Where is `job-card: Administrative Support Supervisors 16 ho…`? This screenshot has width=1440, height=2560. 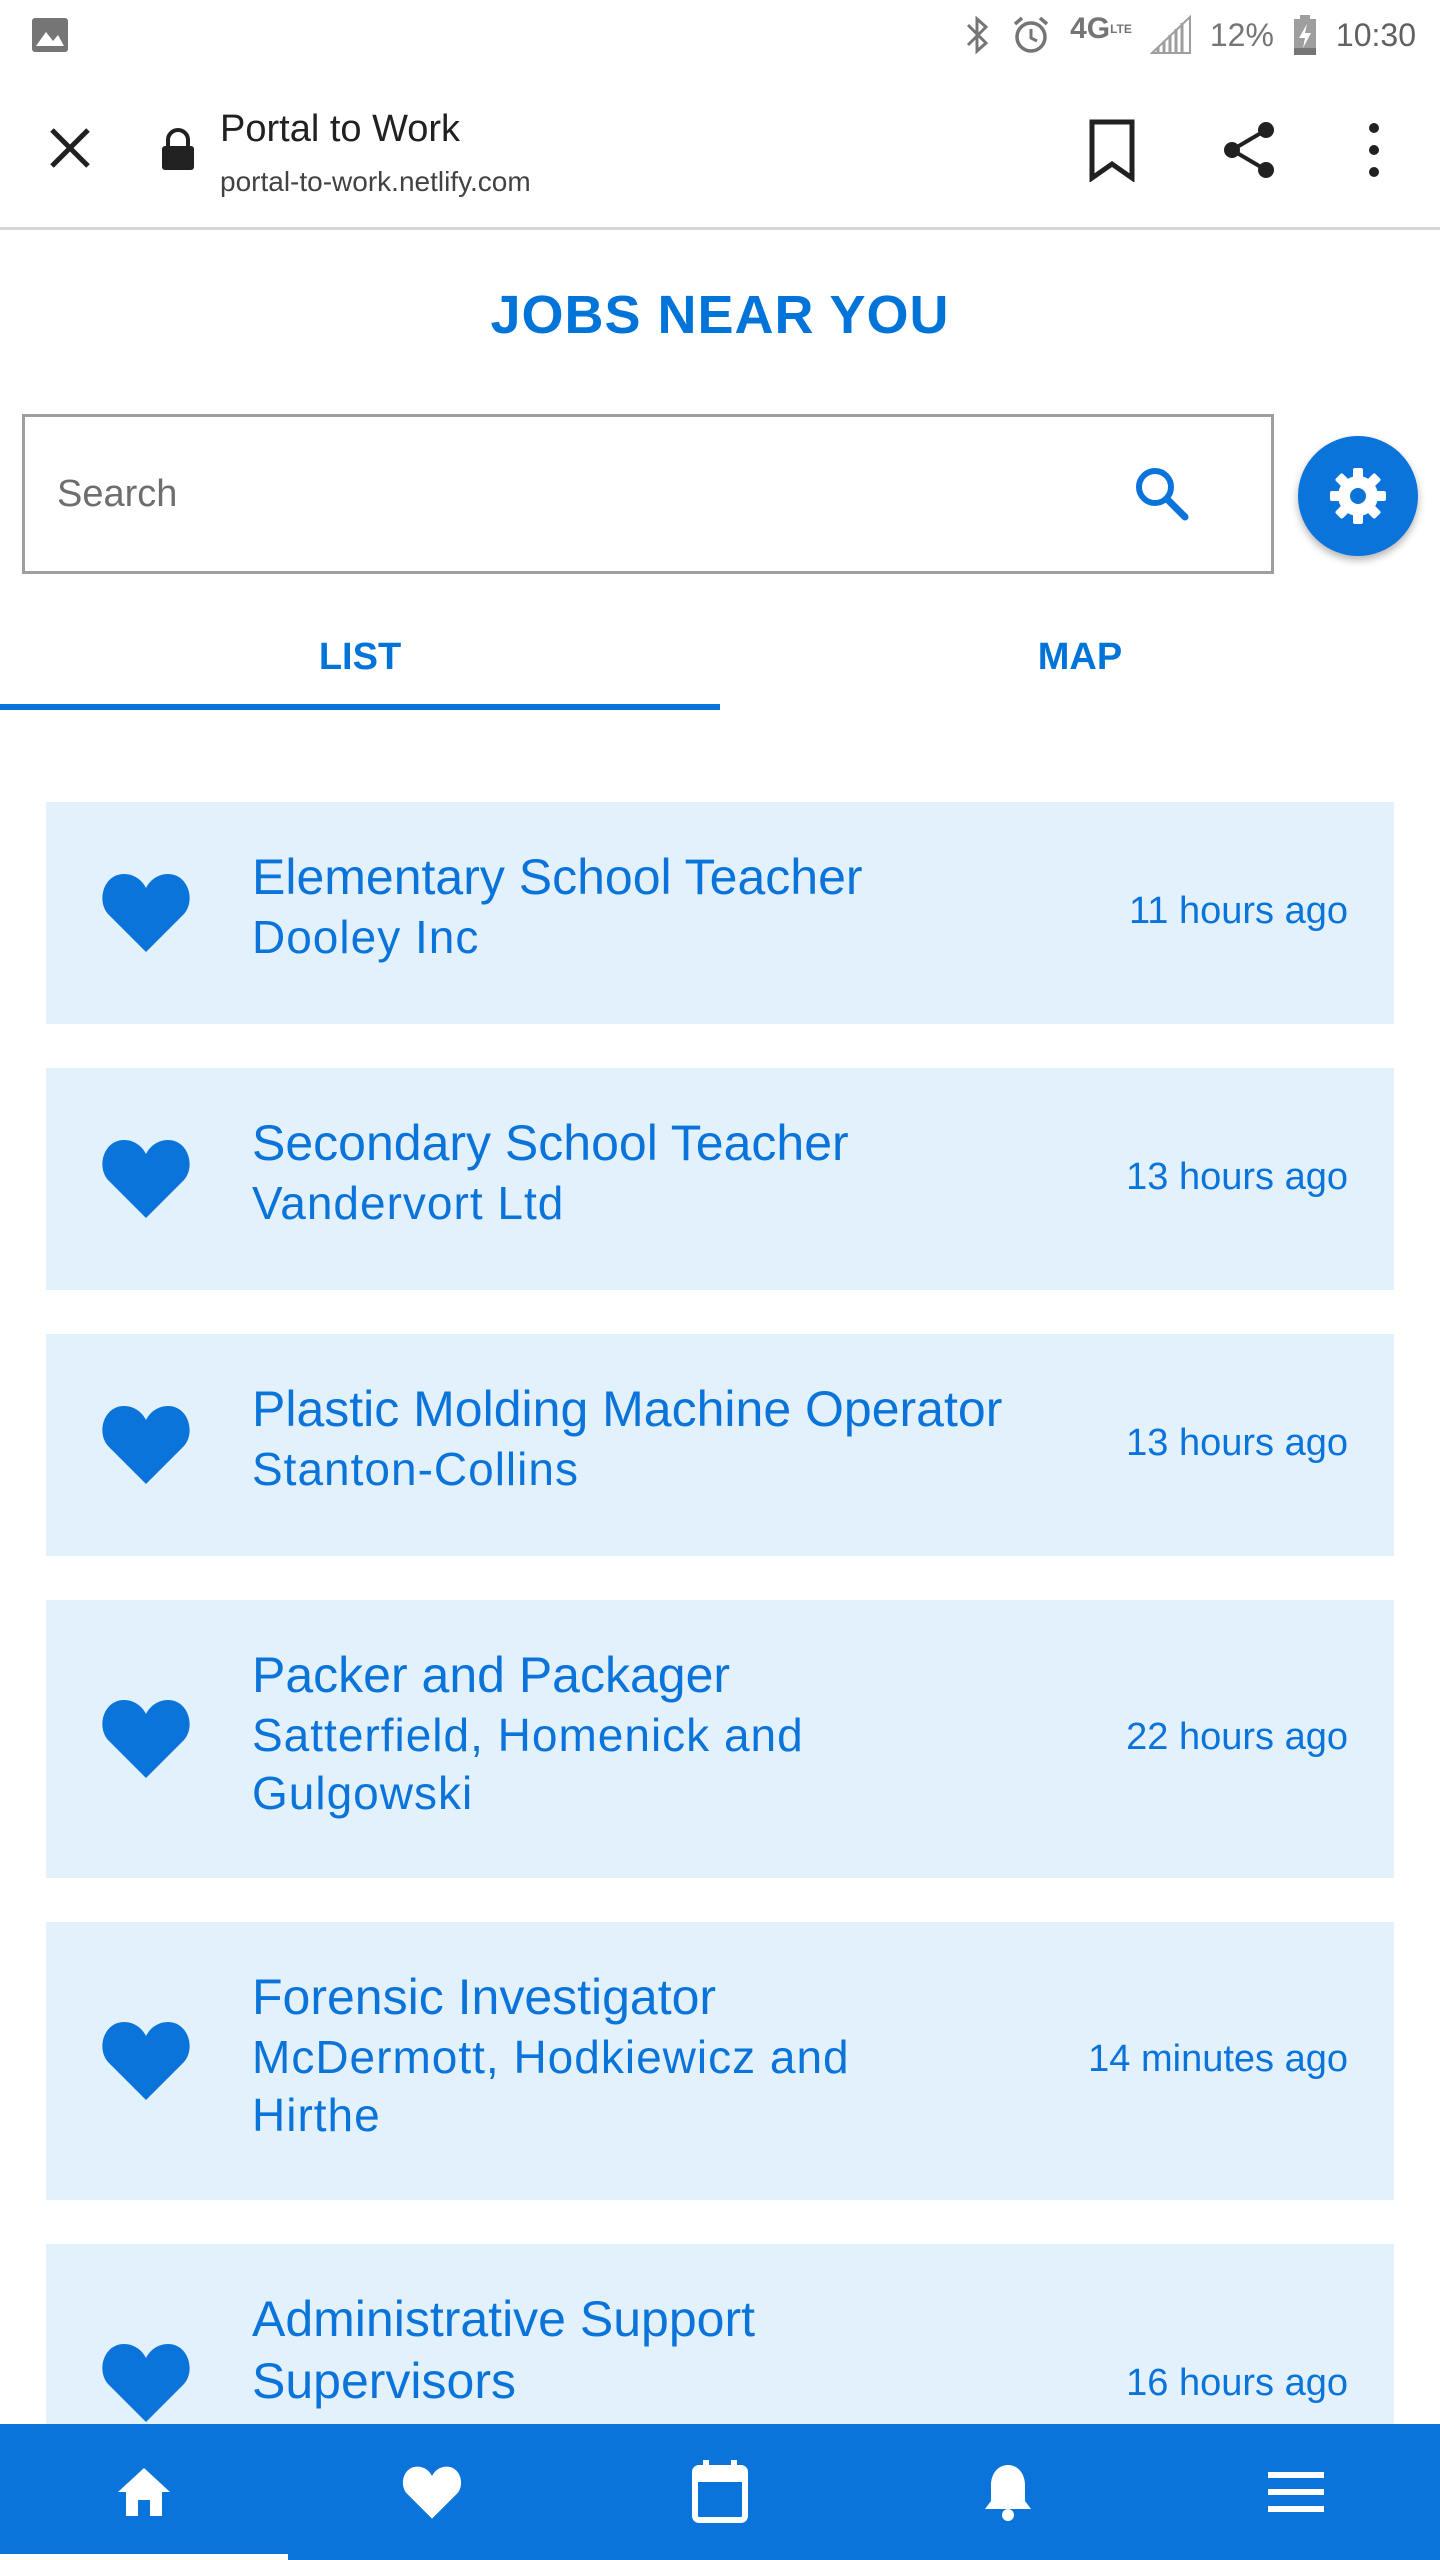
job-card: Administrative Support Supervisors 16 ho… is located at coordinates (720, 2334).